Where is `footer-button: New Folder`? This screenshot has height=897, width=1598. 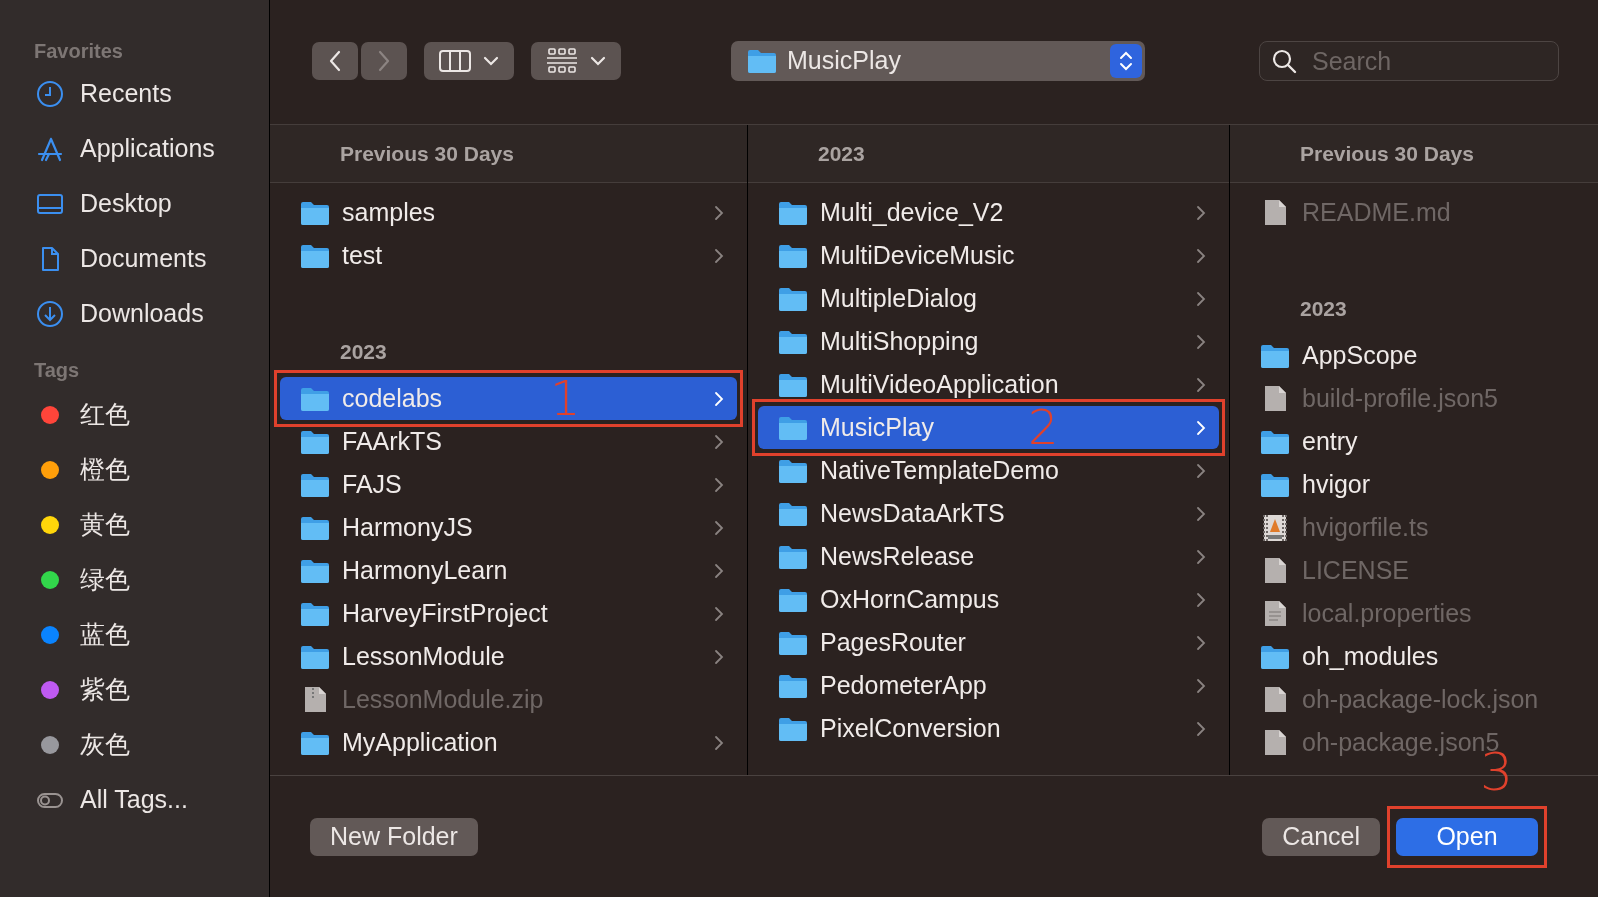
footer-button: New Folder is located at coordinates (394, 836).